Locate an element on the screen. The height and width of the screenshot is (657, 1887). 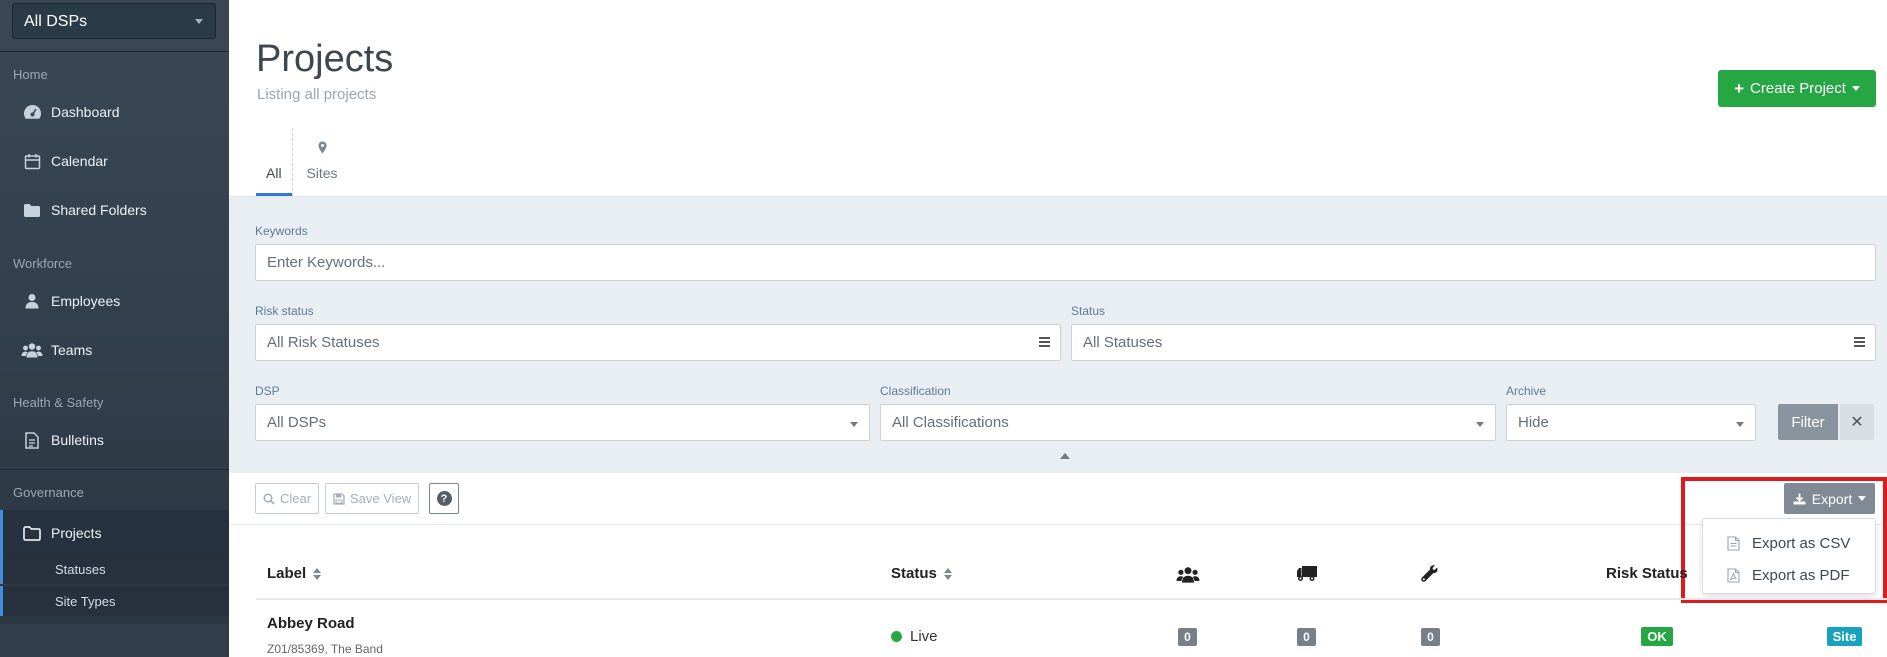
column-header-text: Status is located at coordinates (914, 573).